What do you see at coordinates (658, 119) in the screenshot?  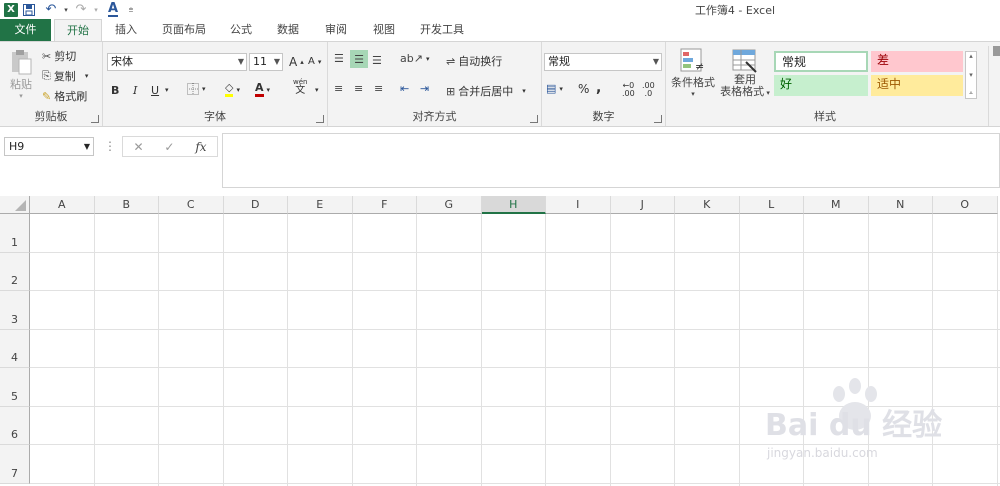 I see `number-launcher-icon` at bounding box center [658, 119].